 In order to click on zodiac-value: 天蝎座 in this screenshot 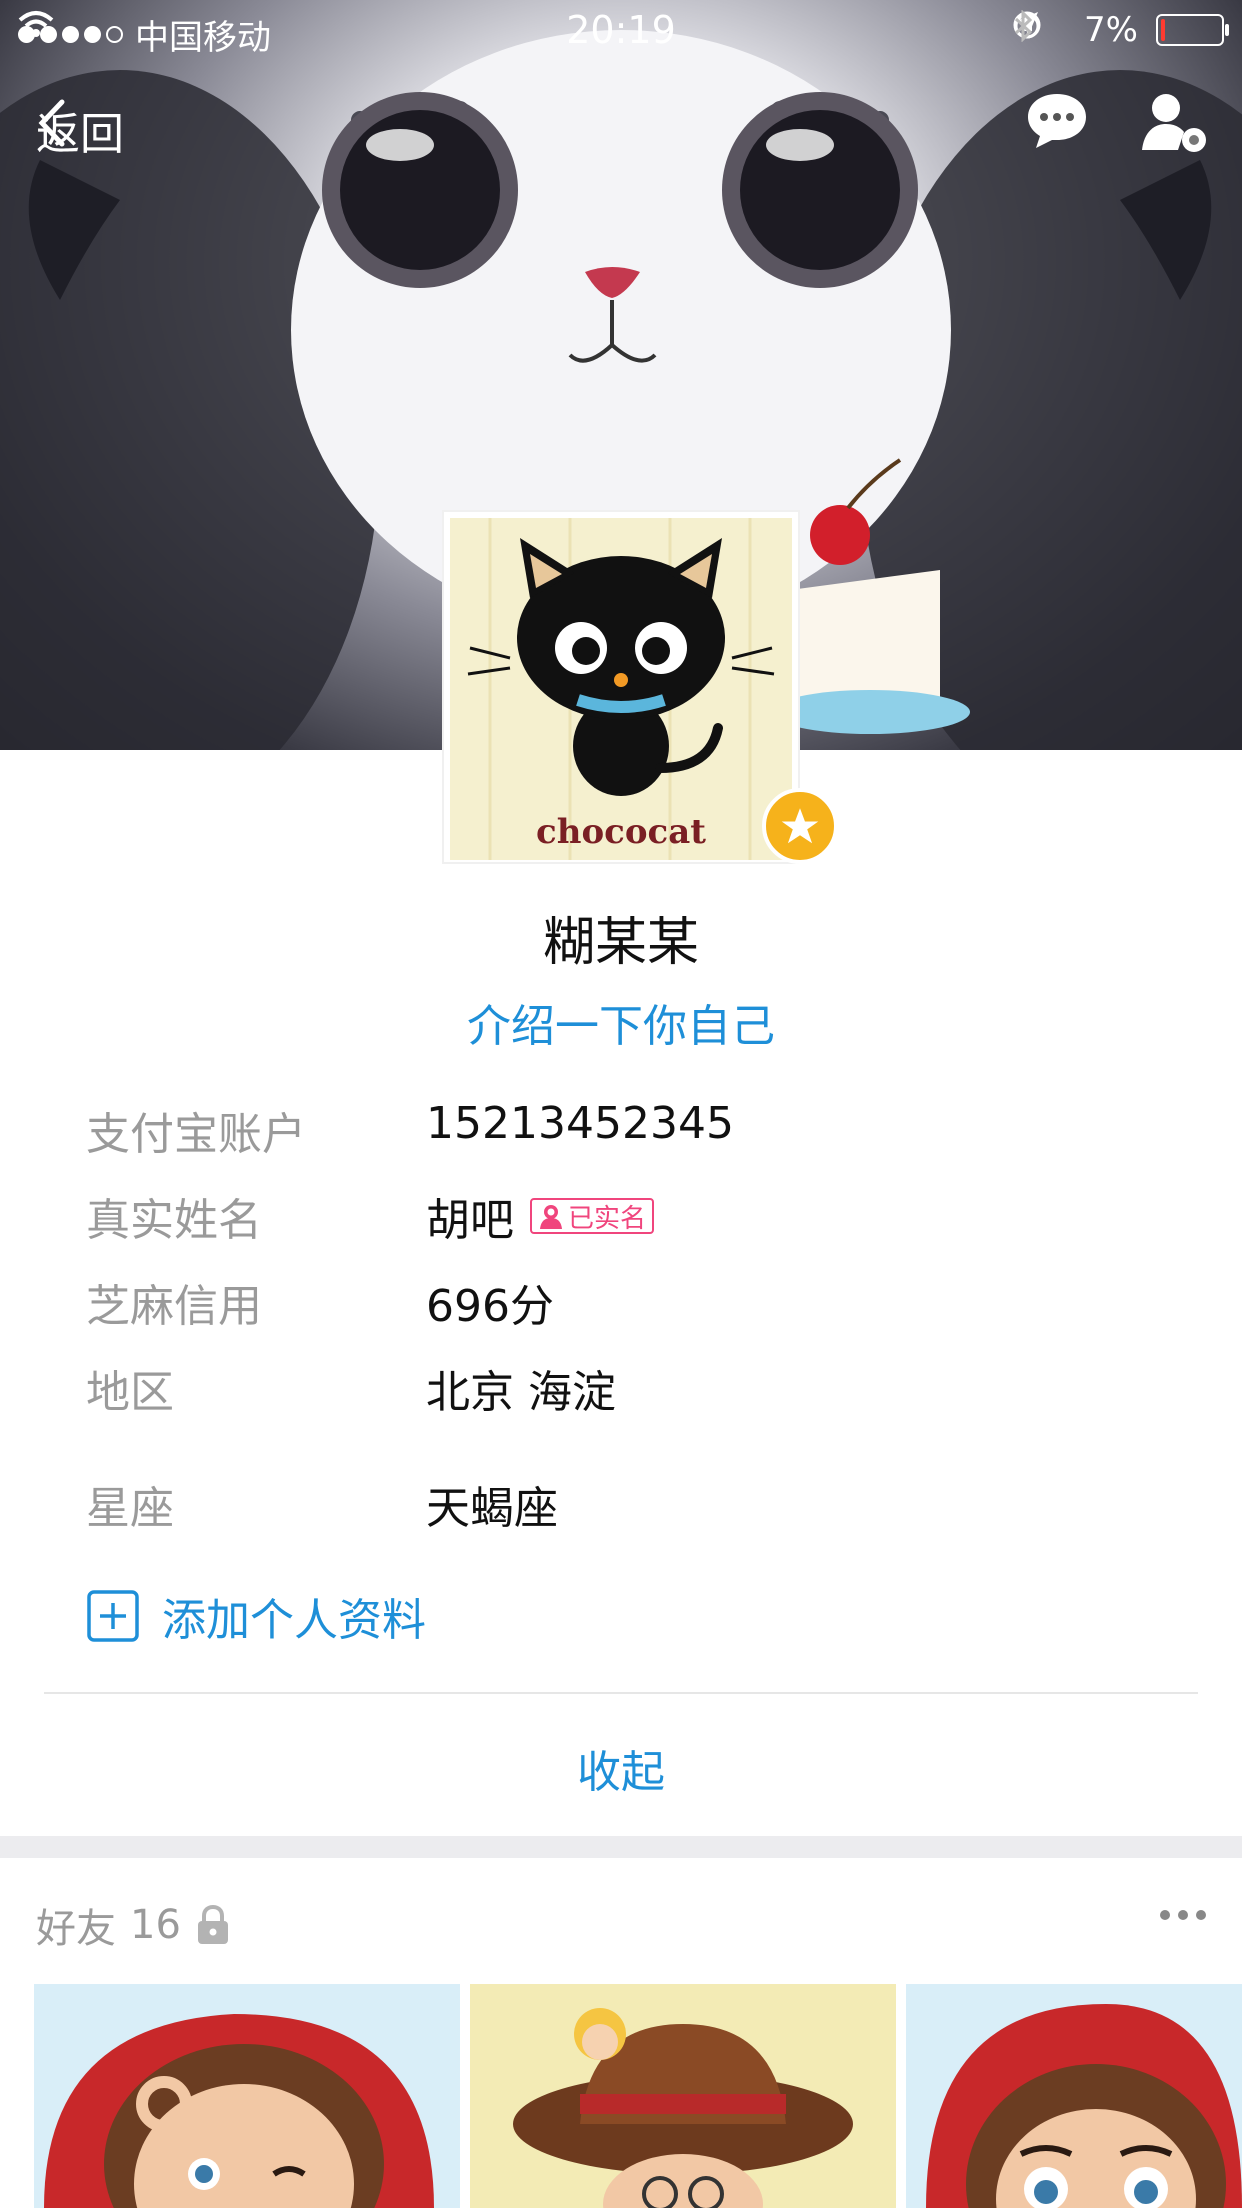, I will do `click(492, 1508)`.